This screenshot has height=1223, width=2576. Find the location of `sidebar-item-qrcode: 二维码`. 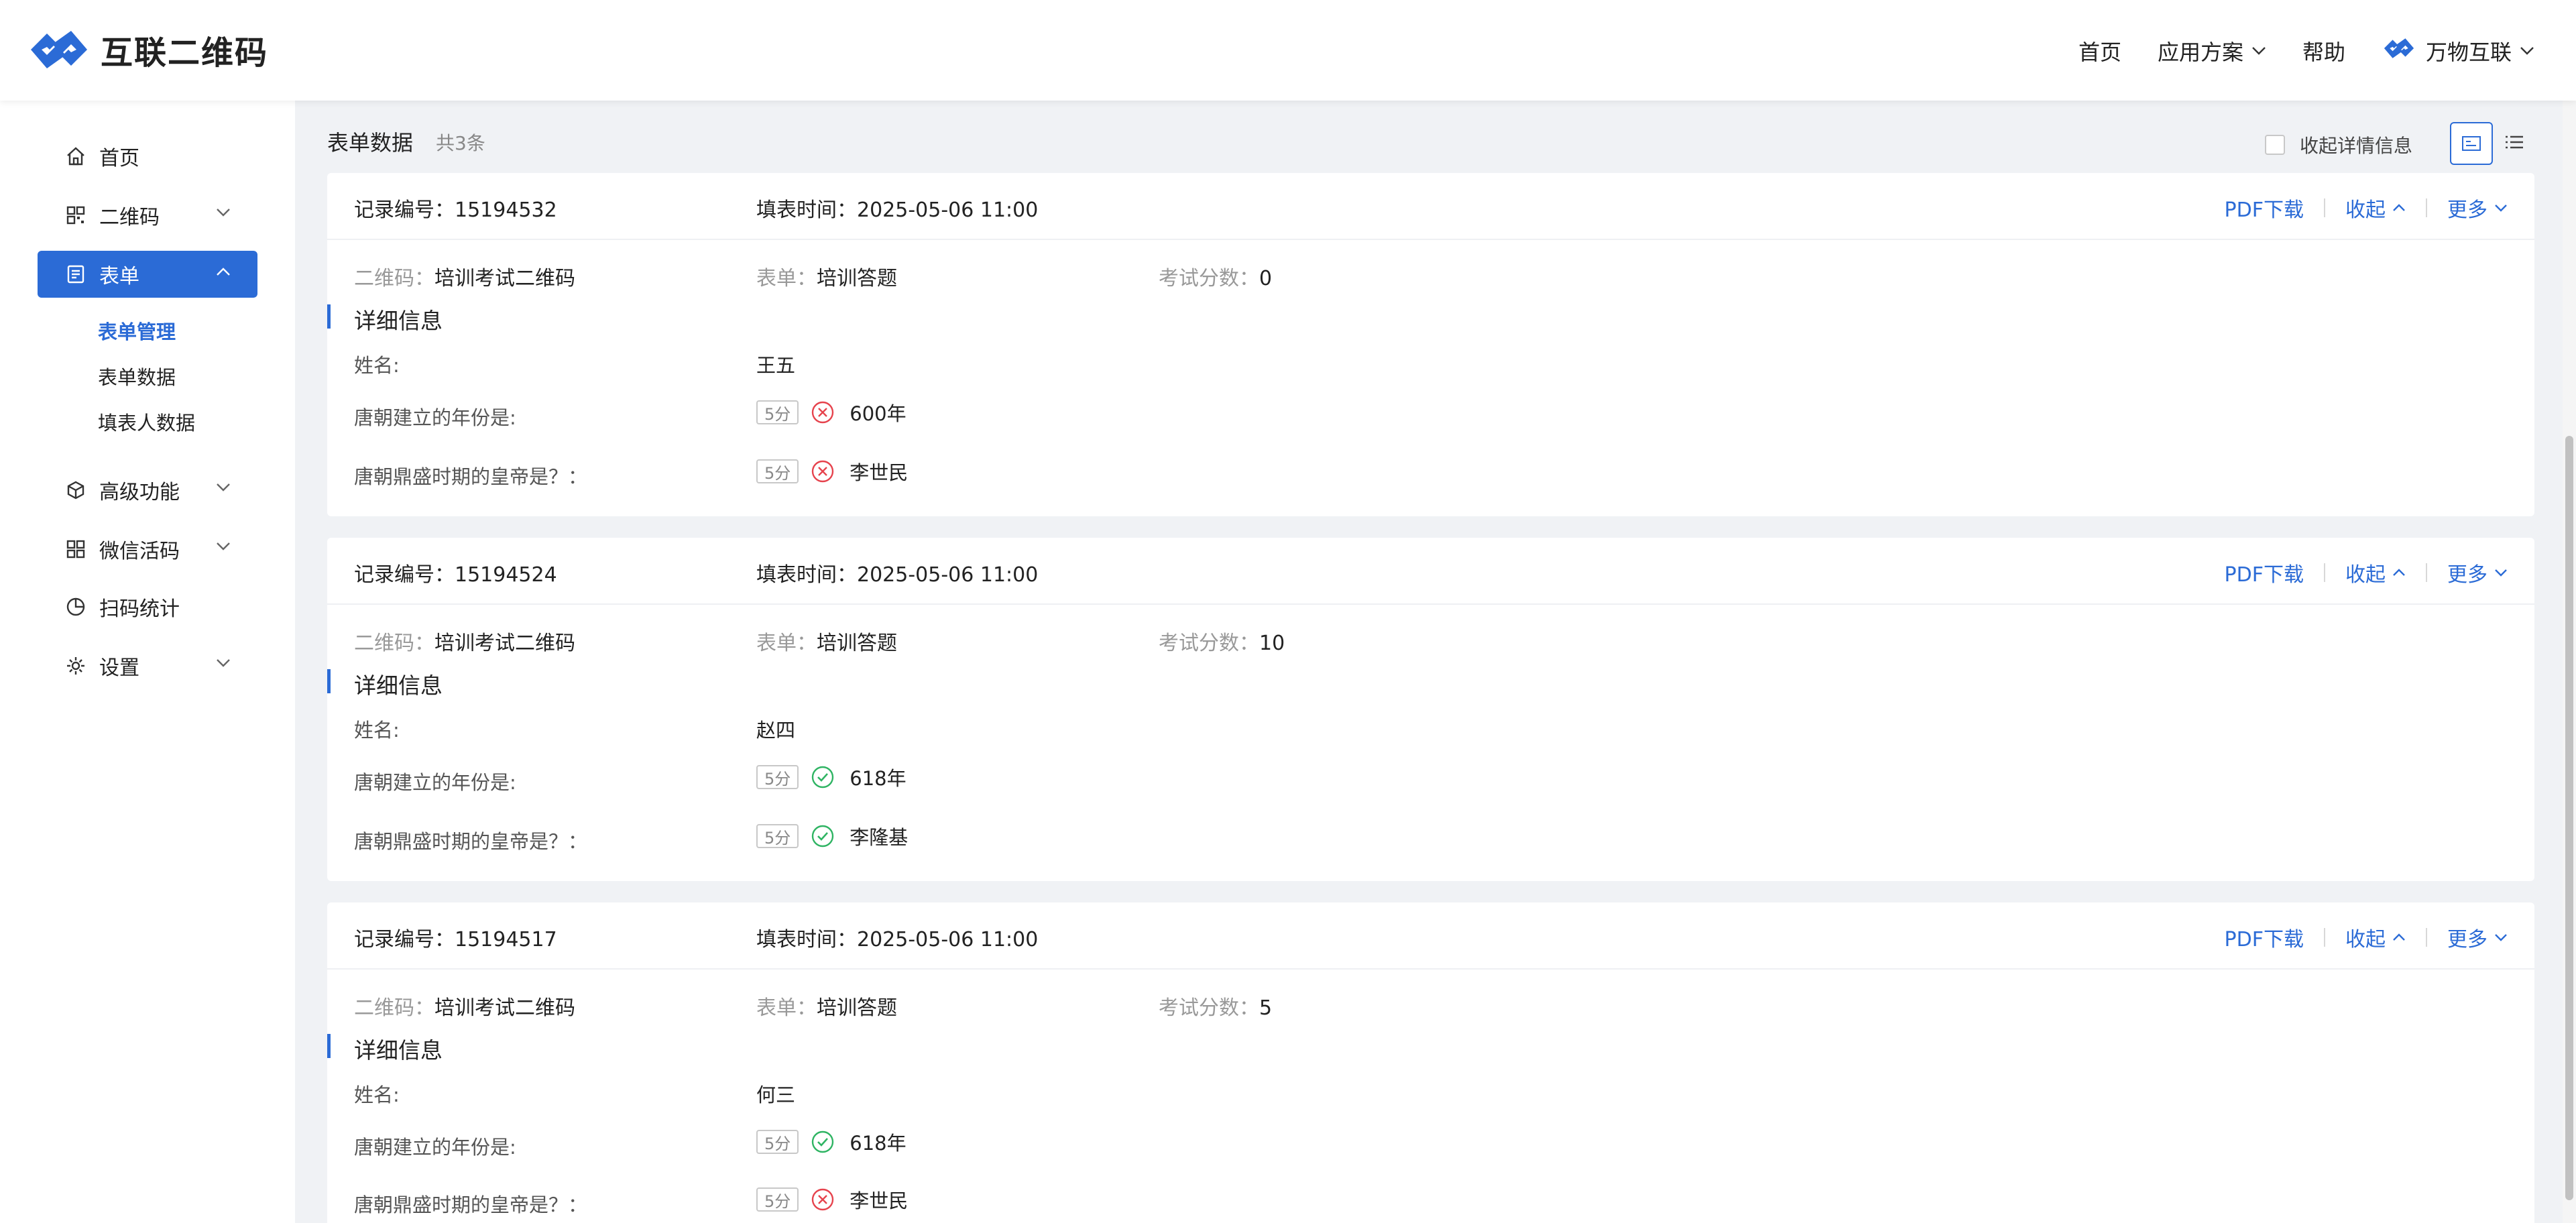

sidebar-item-qrcode: 二维码 is located at coordinates (147, 215).